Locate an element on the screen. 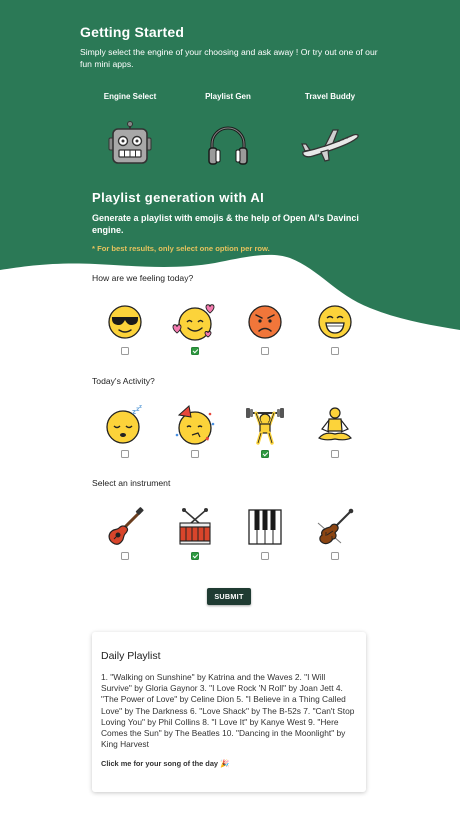 The width and height of the screenshot is (460, 820). song-of-the-day-link: Click me for your song of the day 🎉 is located at coordinates (228, 763).